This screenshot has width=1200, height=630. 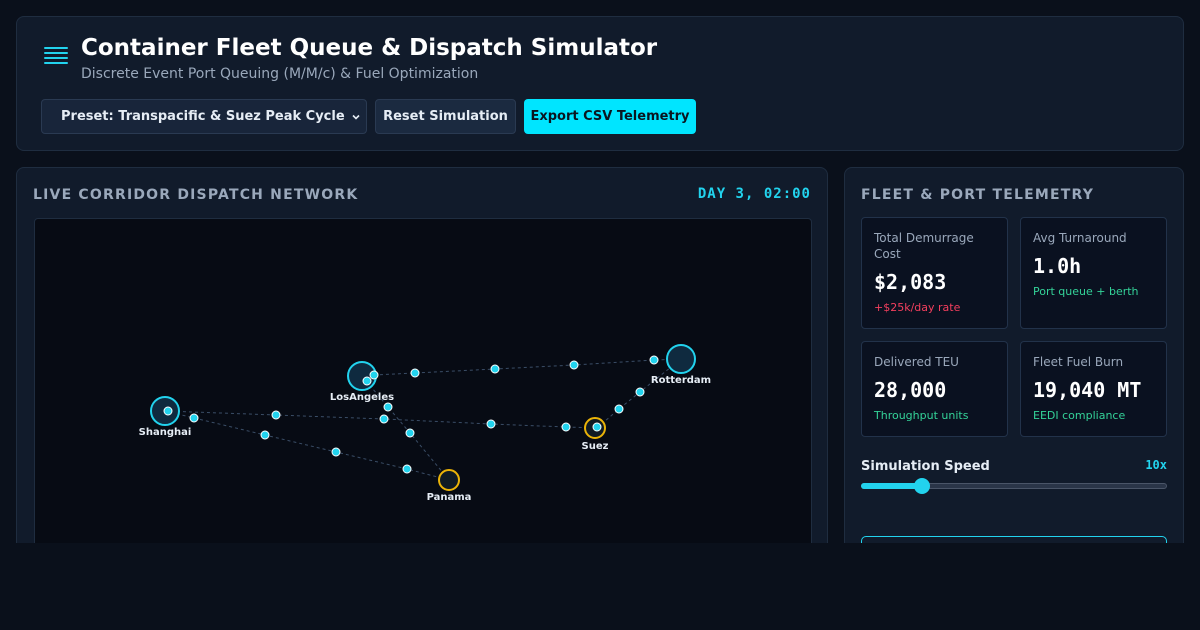 I want to click on menu-lines-icon, so click(x=56, y=57).